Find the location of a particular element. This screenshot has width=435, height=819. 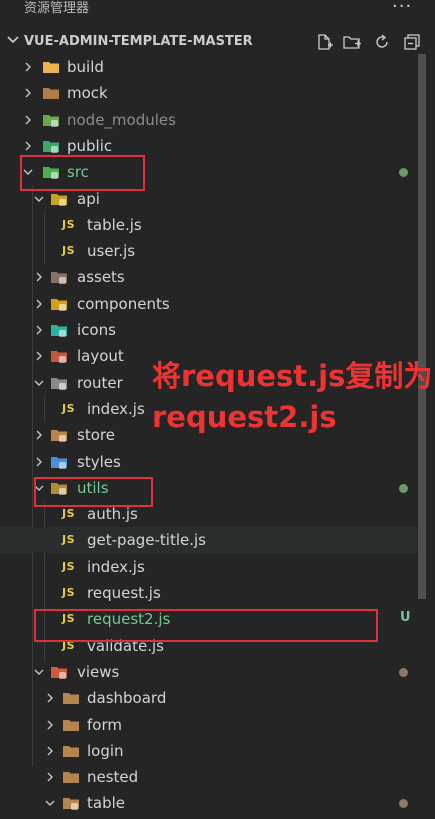

folder-item: build is located at coordinates (209, 67).